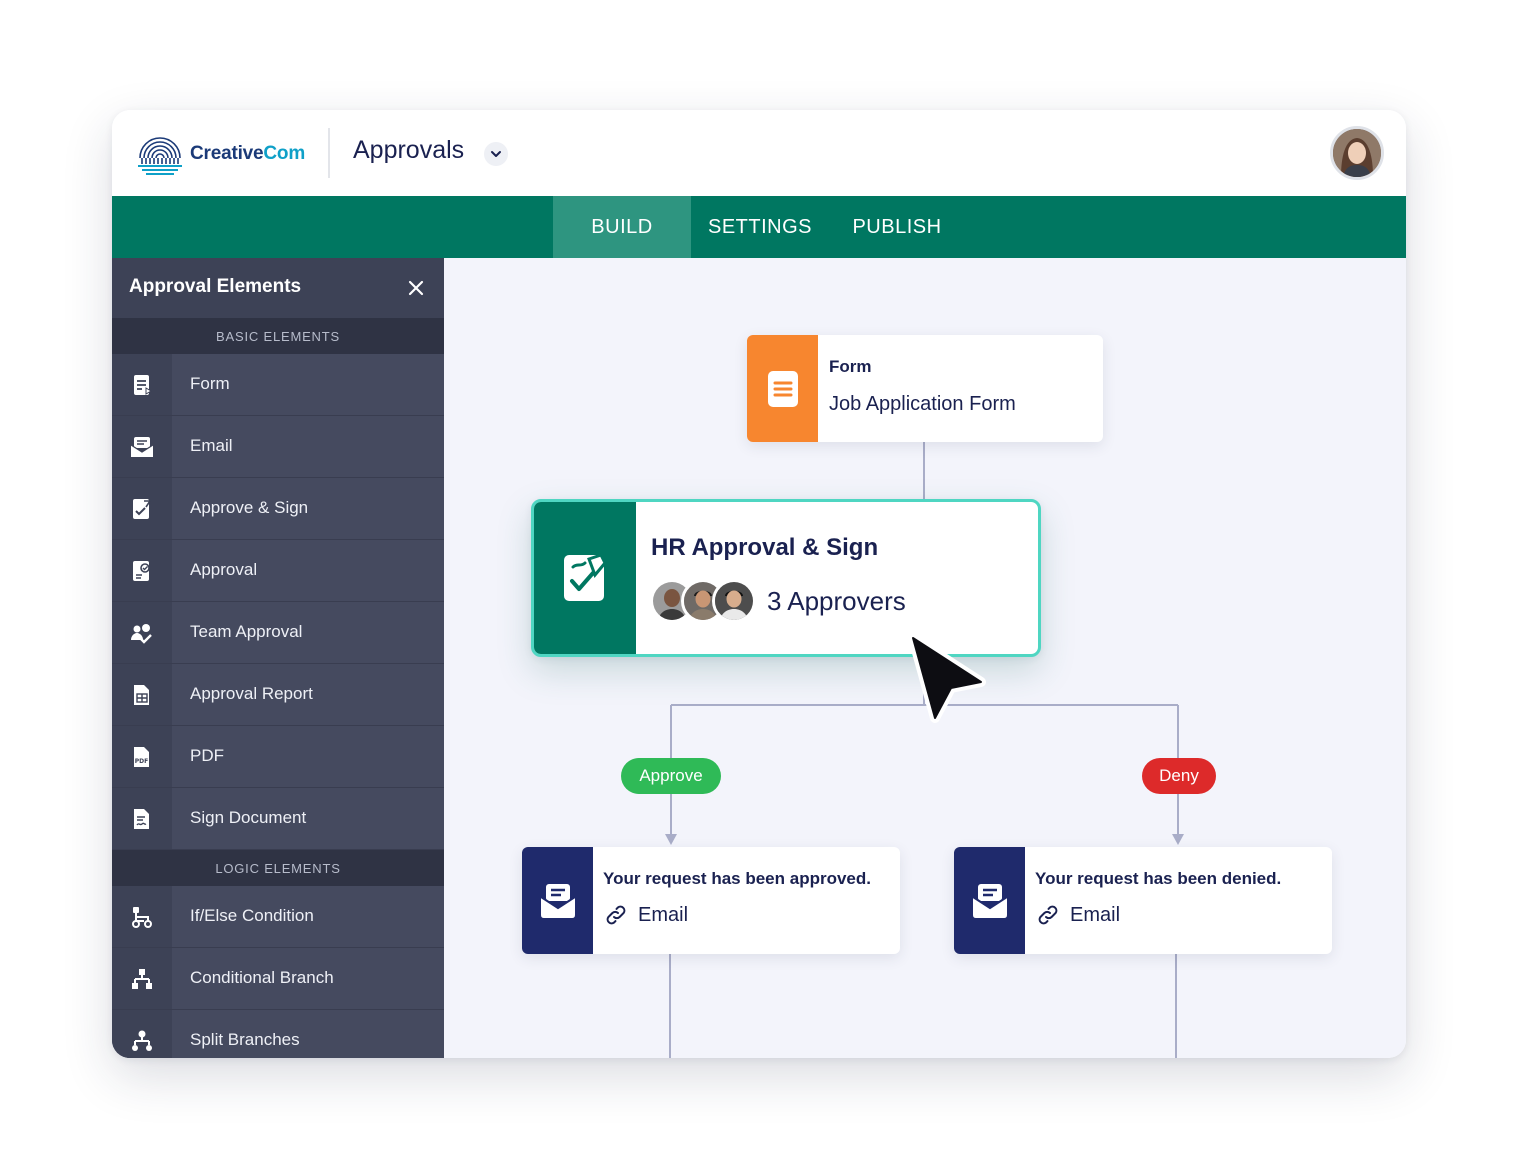  I want to click on form-node-name: Job Application Form, so click(922, 404).